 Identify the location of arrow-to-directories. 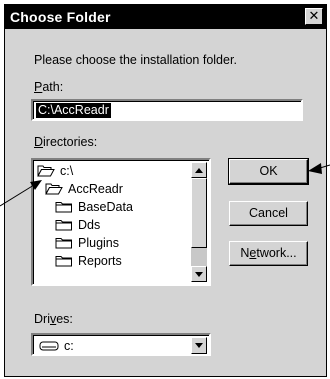
(21, 193).